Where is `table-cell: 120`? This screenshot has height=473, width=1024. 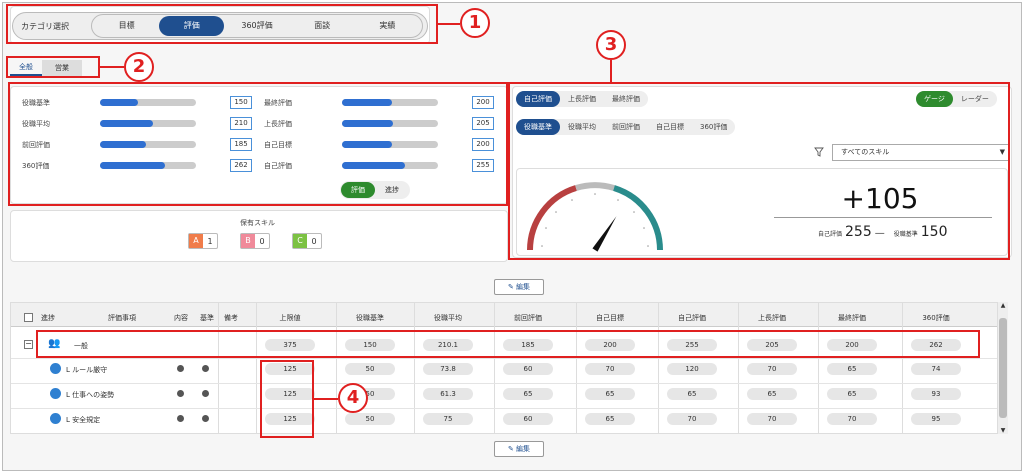
table-cell: 120 is located at coordinates (692, 369).